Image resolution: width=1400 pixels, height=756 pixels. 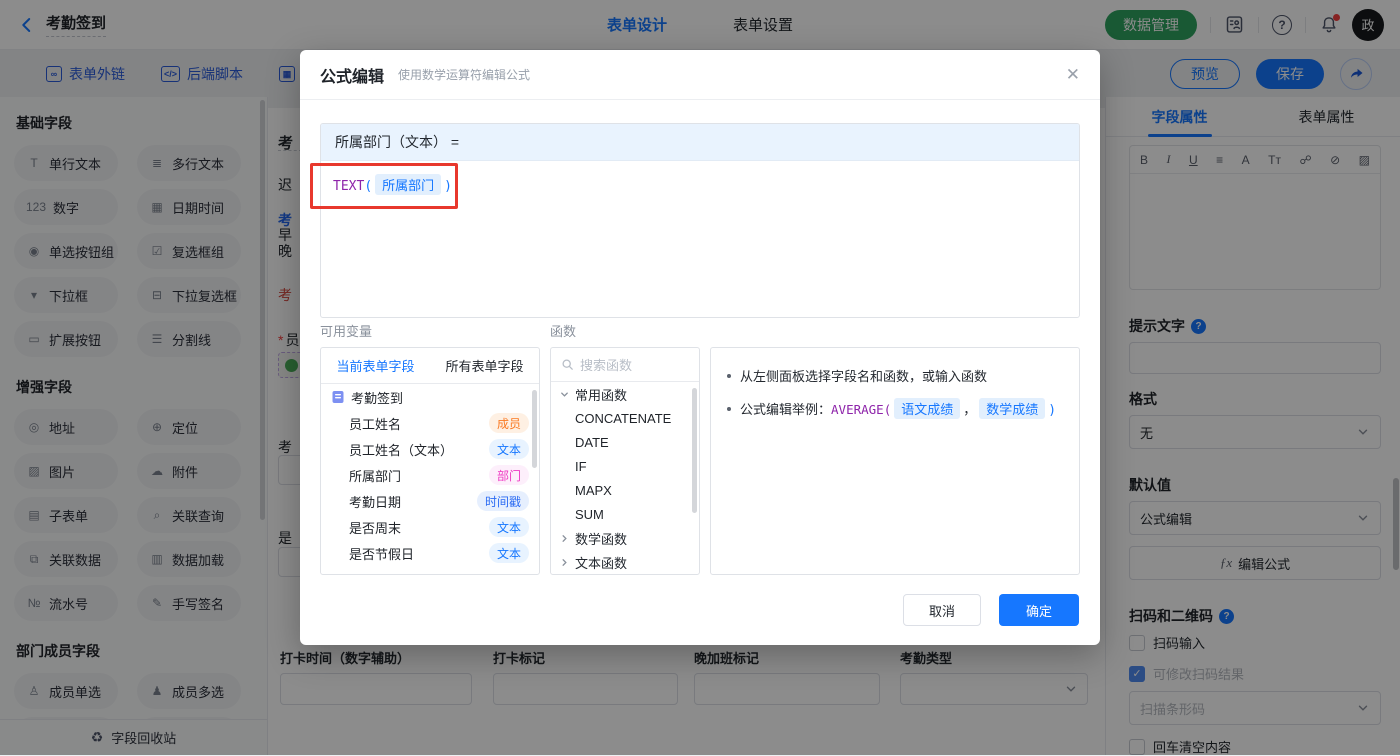 I want to click on modal-subtitle: 使用数学运算符编辑公式, so click(x=464, y=75).